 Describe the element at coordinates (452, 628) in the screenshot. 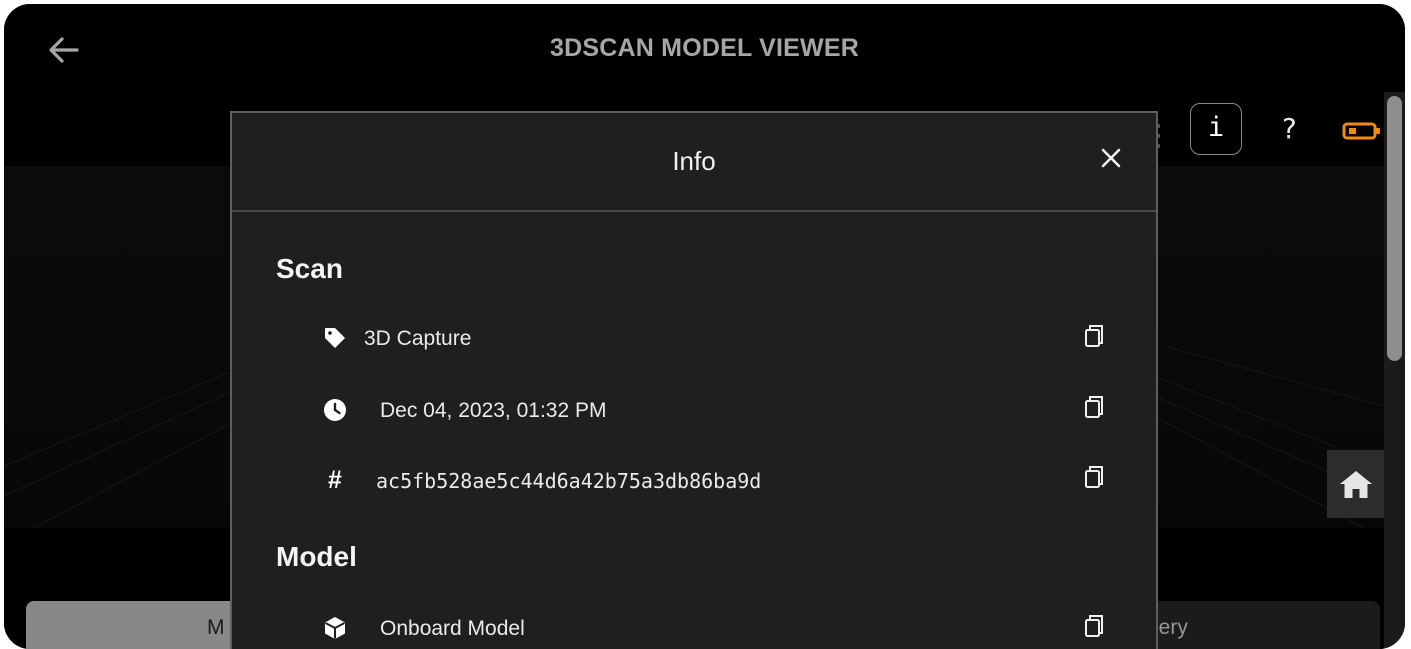

I see `model-name-value: Onboard Model` at that location.